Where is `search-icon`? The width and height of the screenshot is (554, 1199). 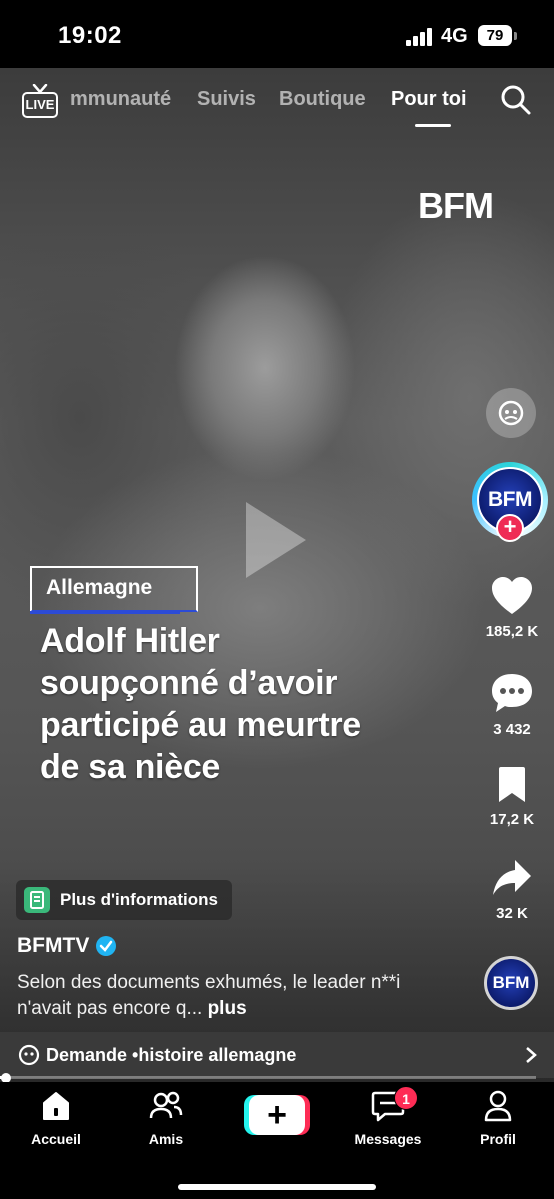 search-icon is located at coordinates (516, 100).